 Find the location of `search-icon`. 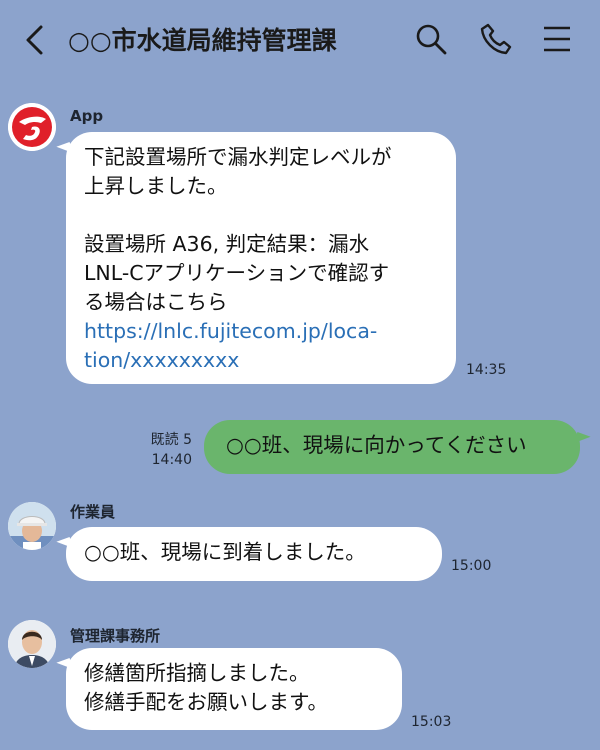

search-icon is located at coordinates (431, 39).